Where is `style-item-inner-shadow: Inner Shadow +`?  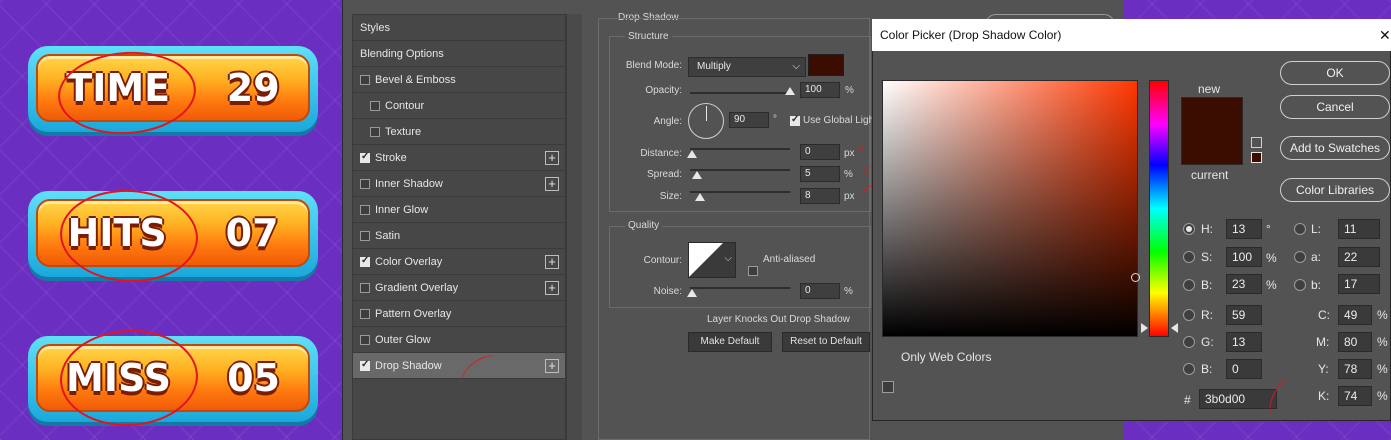 style-item-inner-shadow: Inner Shadow + is located at coordinates (459, 184).